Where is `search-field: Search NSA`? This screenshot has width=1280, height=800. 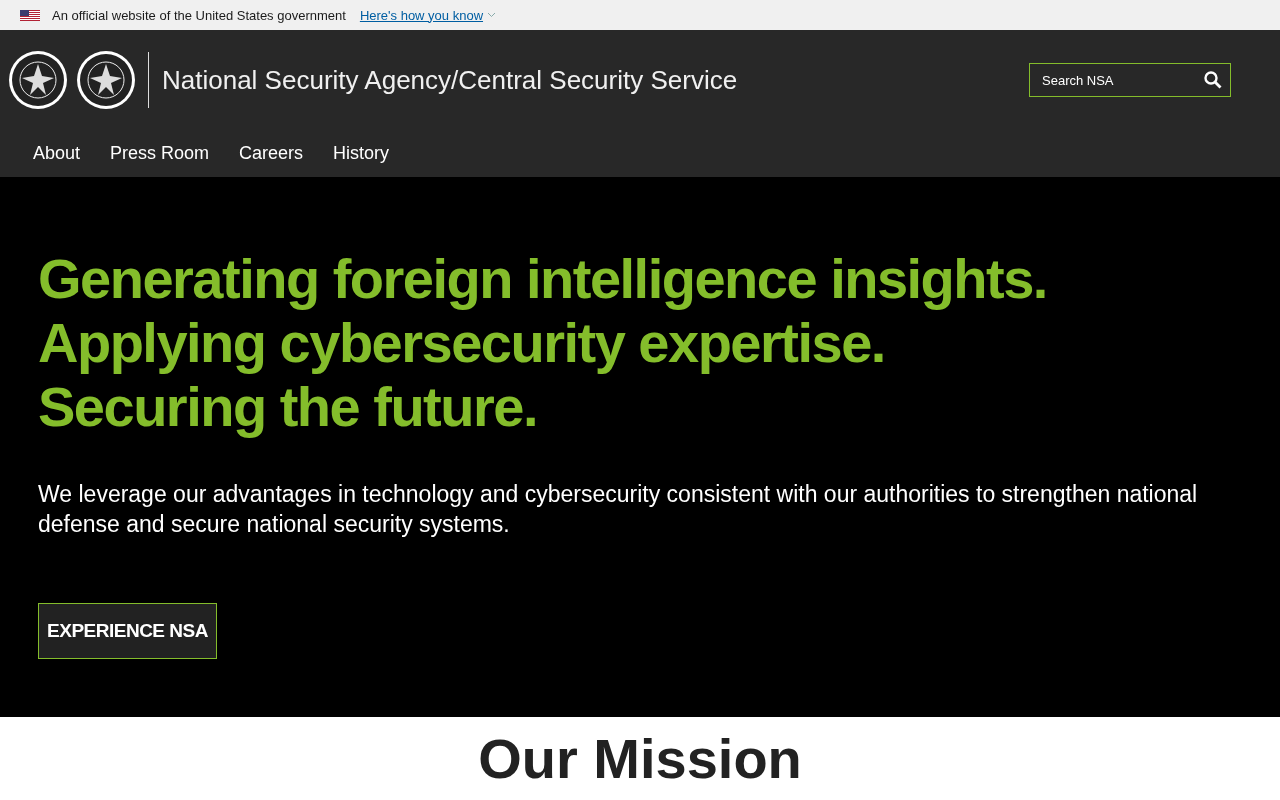
search-field: Search NSA is located at coordinates (1117, 80).